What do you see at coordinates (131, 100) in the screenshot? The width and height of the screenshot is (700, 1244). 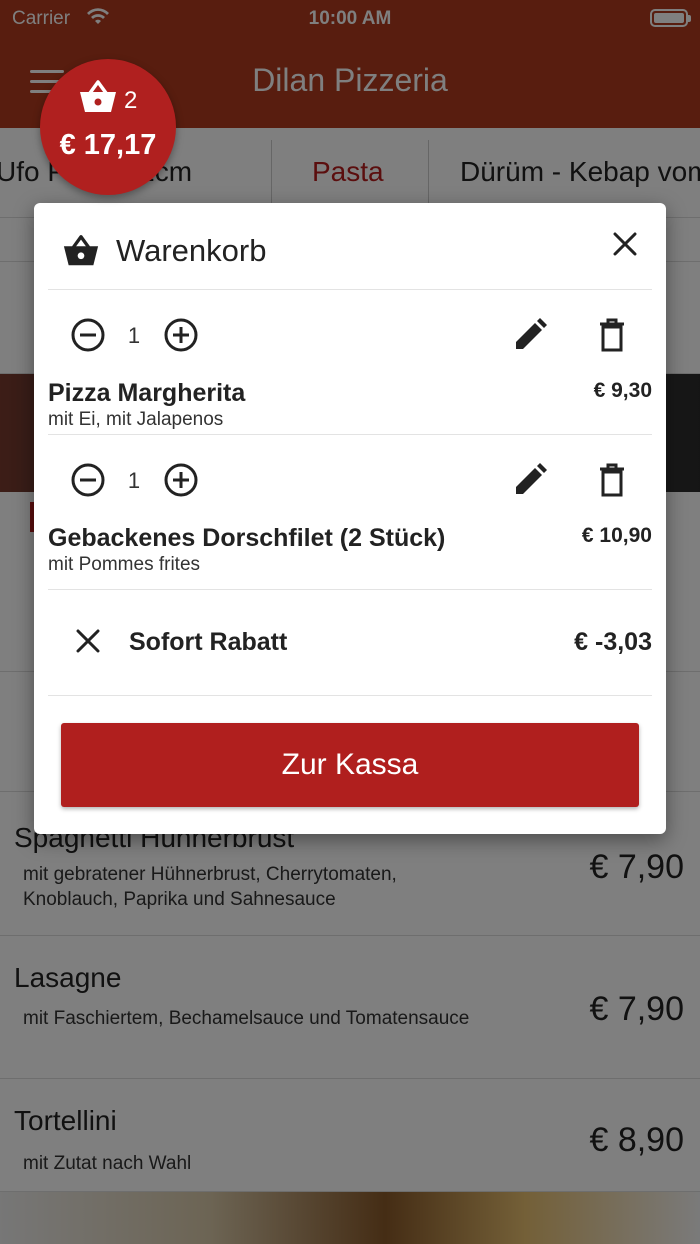 I see `cart-count: 2` at bounding box center [131, 100].